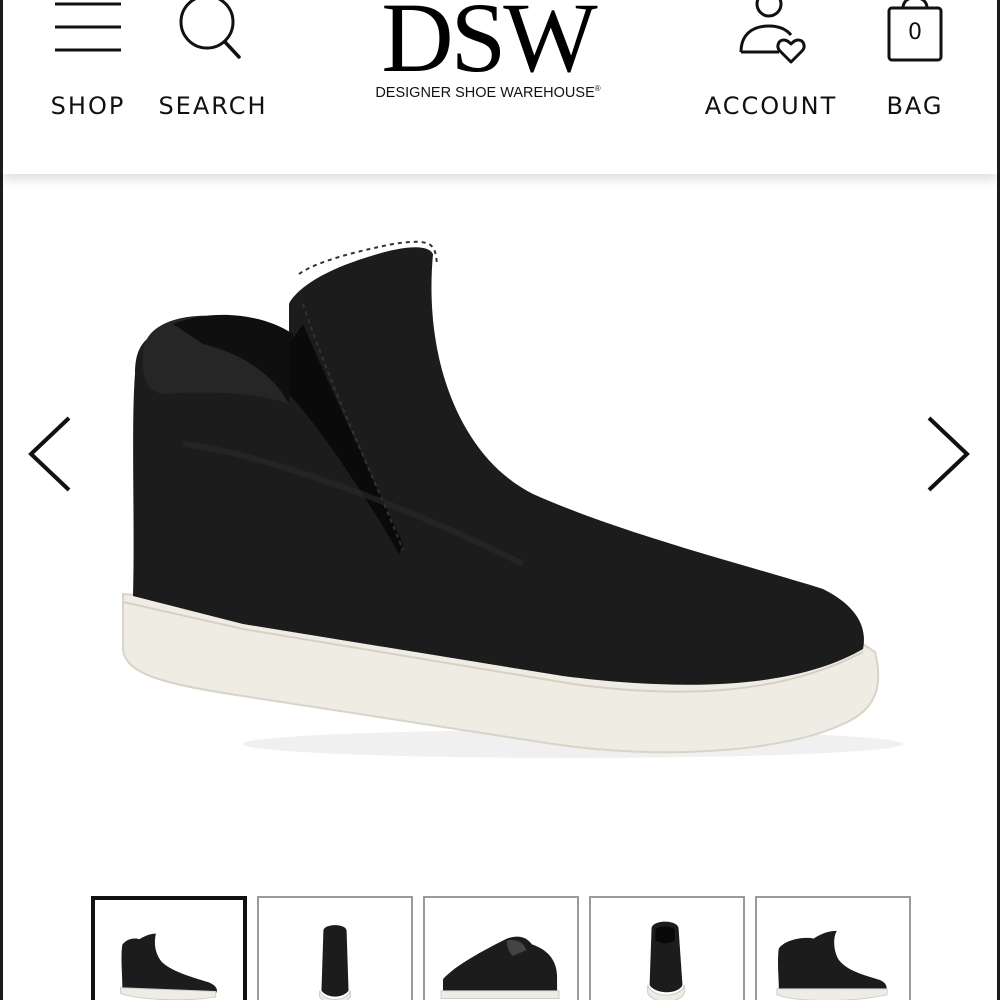 This screenshot has width=1000, height=1000. What do you see at coordinates (88, 35) in the screenshot?
I see `hamburger-menu-icon` at bounding box center [88, 35].